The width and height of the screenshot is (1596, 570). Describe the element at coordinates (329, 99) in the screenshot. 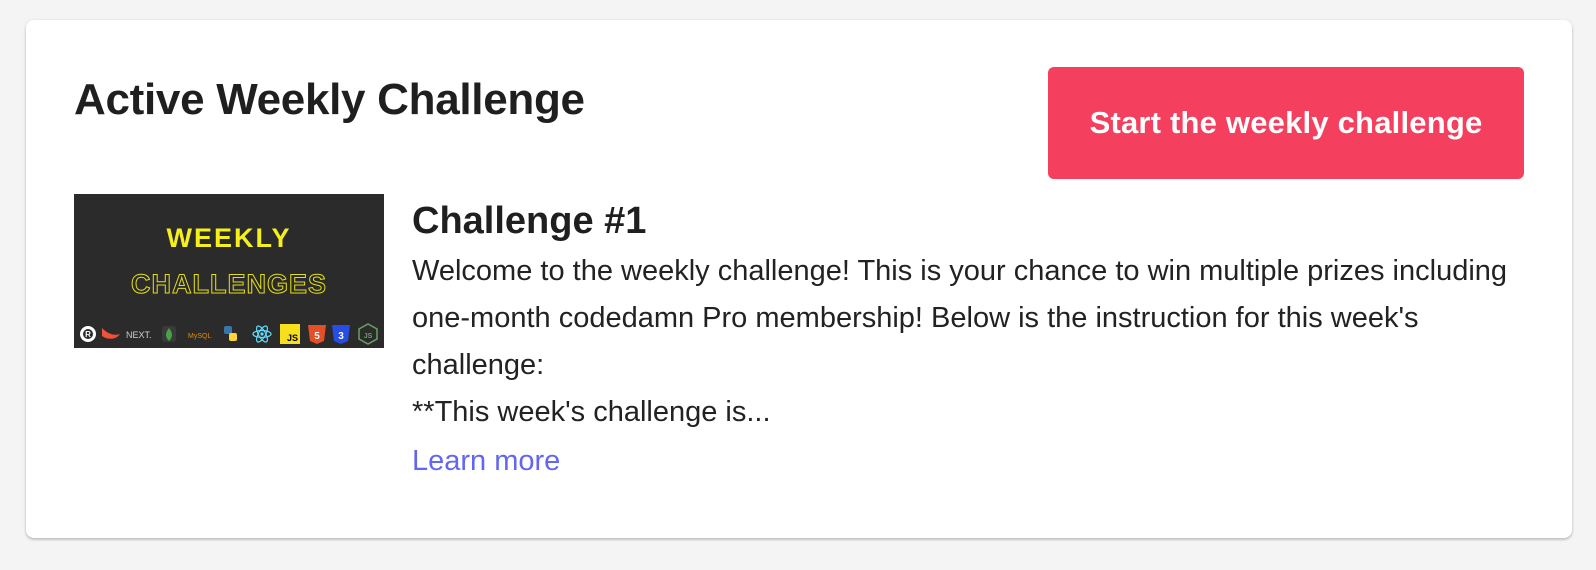

I see `card-title: Active Weekly Challenge` at that location.